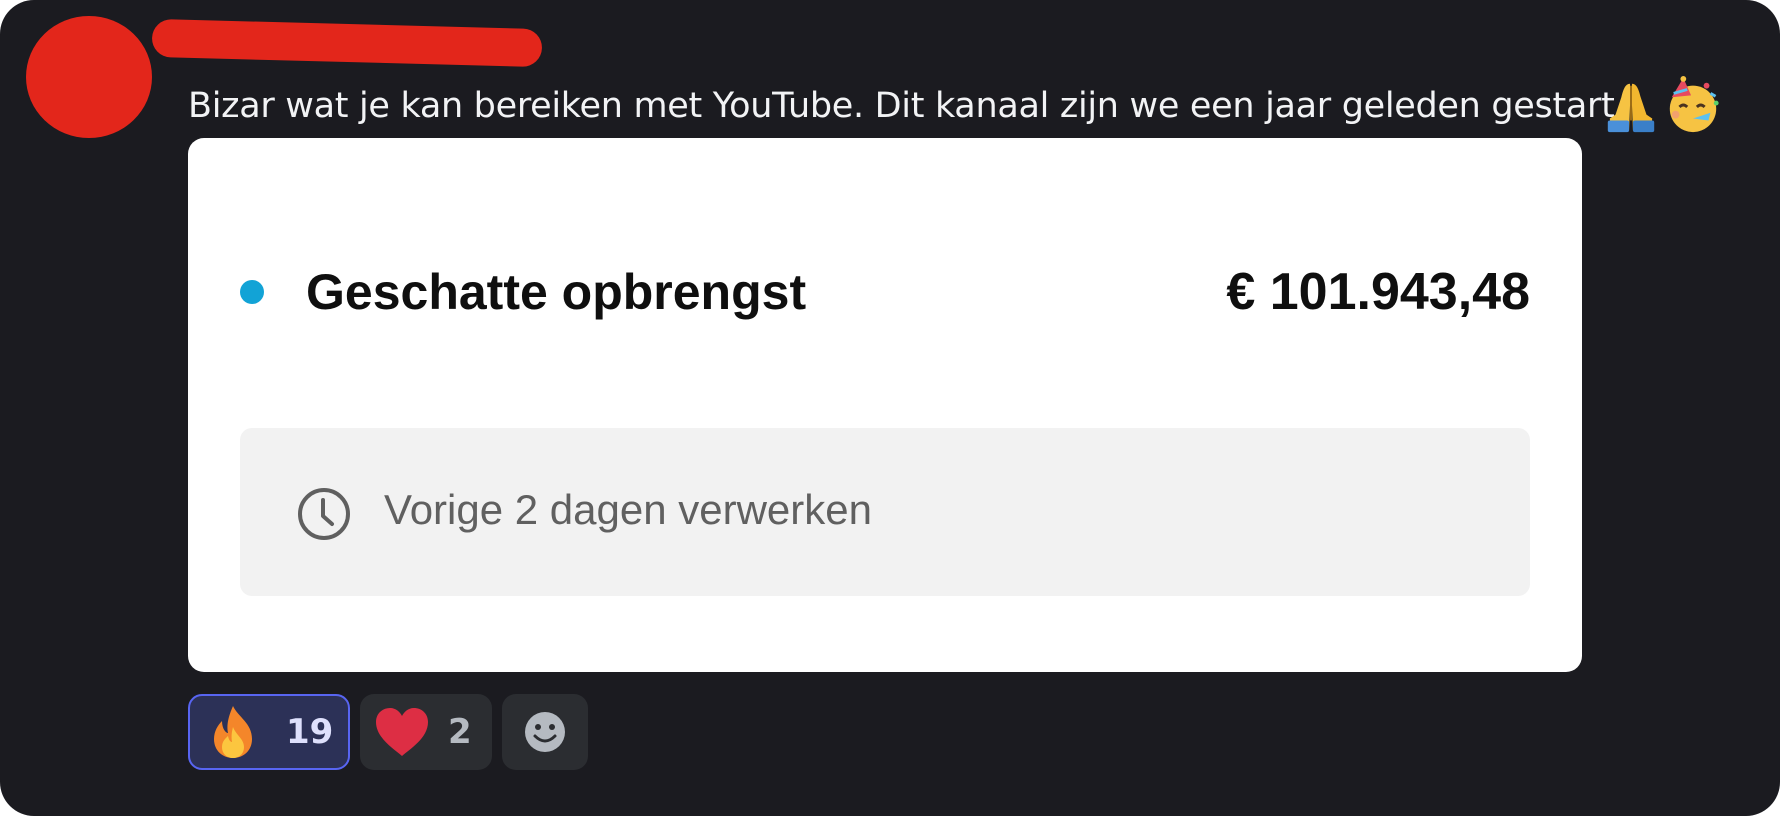 Image resolution: width=1780 pixels, height=816 pixels. What do you see at coordinates (233, 732) in the screenshot?
I see `fire-icon` at bounding box center [233, 732].